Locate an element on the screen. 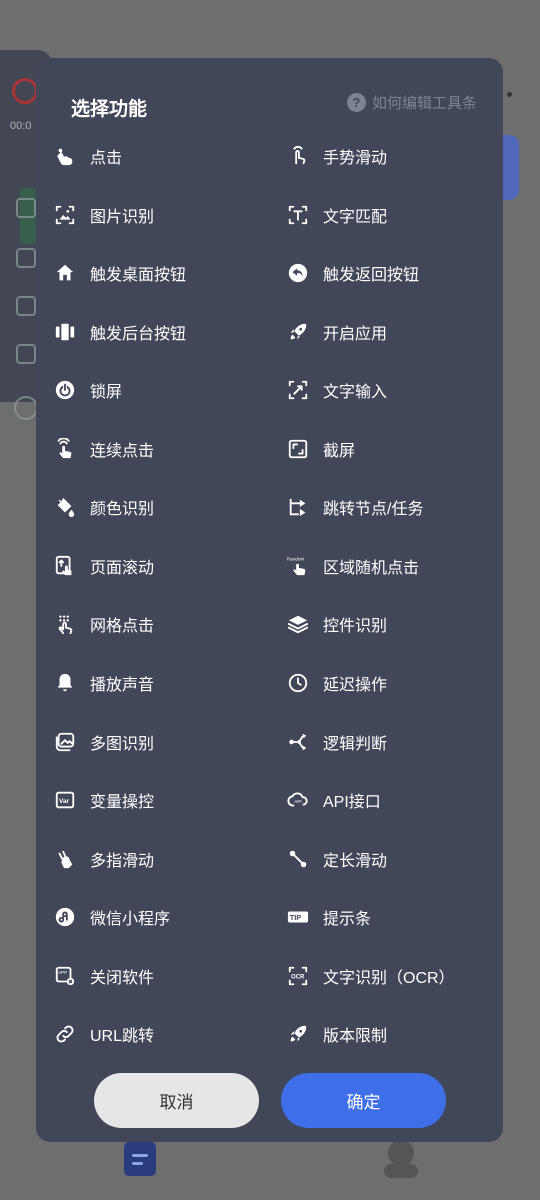  function-item: 手势滑动 is located at coordinates (337, 156).